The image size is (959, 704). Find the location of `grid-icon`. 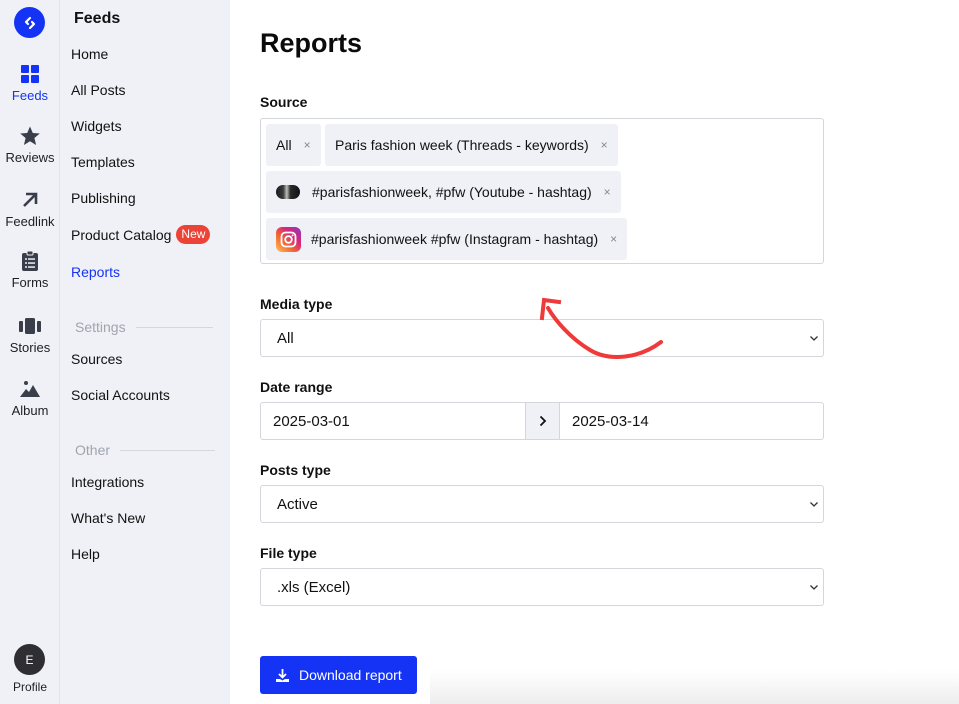

grid-icon is located at coordinates (30, 74).